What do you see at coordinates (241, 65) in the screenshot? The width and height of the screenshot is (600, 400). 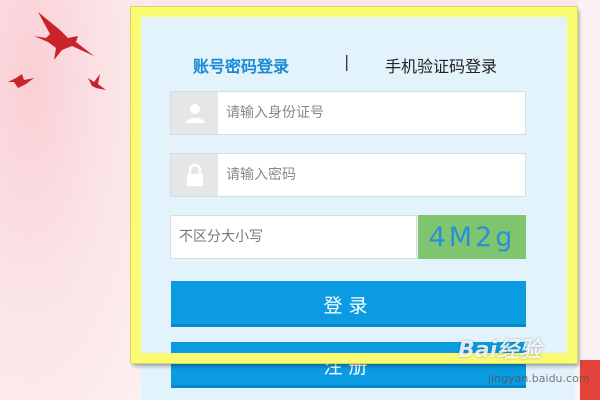 I see `tab-account-login: 账号密码登录` at bounding box center [241, 65].